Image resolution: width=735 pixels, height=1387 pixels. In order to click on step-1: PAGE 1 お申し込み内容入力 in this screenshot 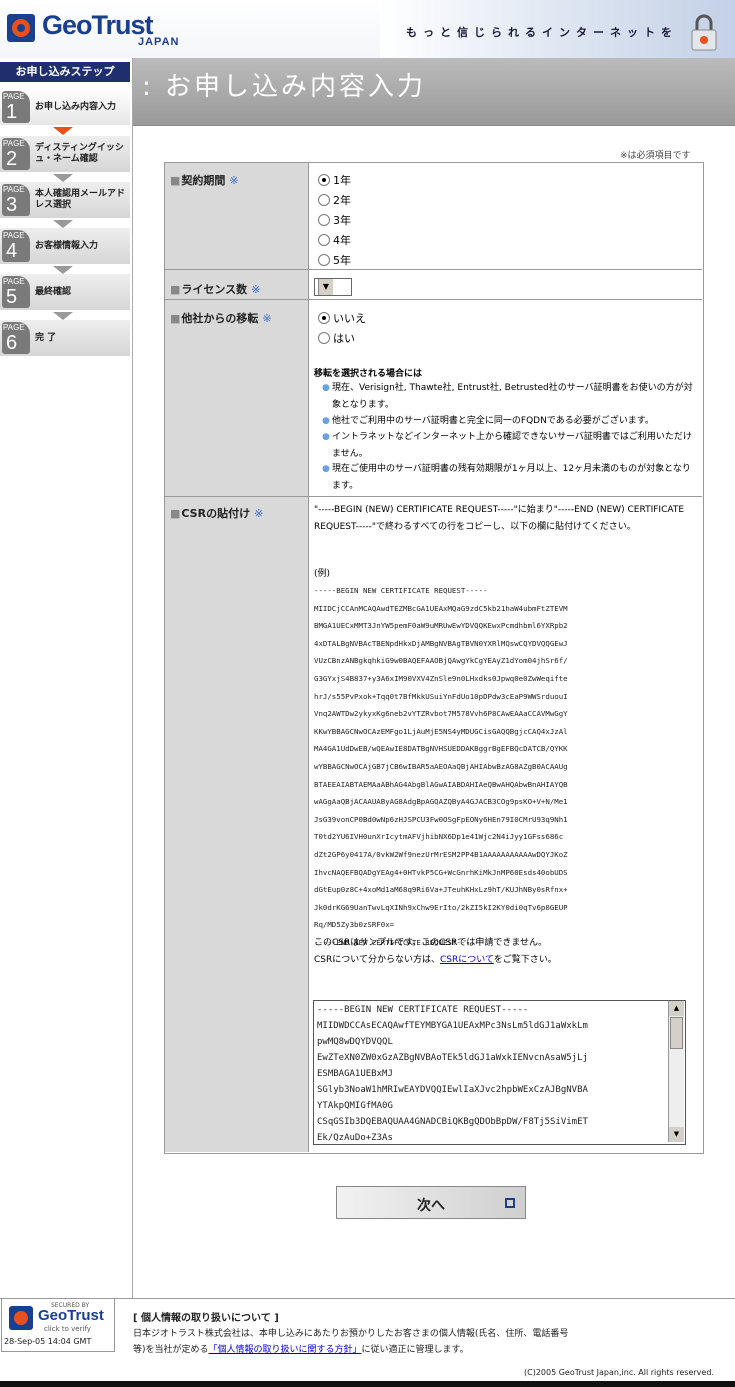, I will do `click(65, 107)`.